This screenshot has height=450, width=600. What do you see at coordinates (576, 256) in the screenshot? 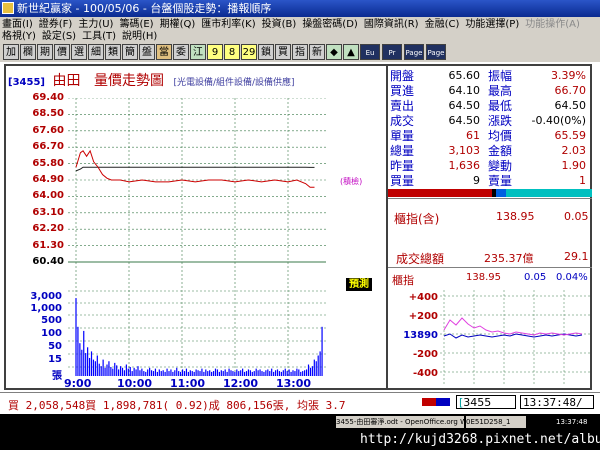
I see `turnover-change: 29.1` at bounding box center [576, 256].